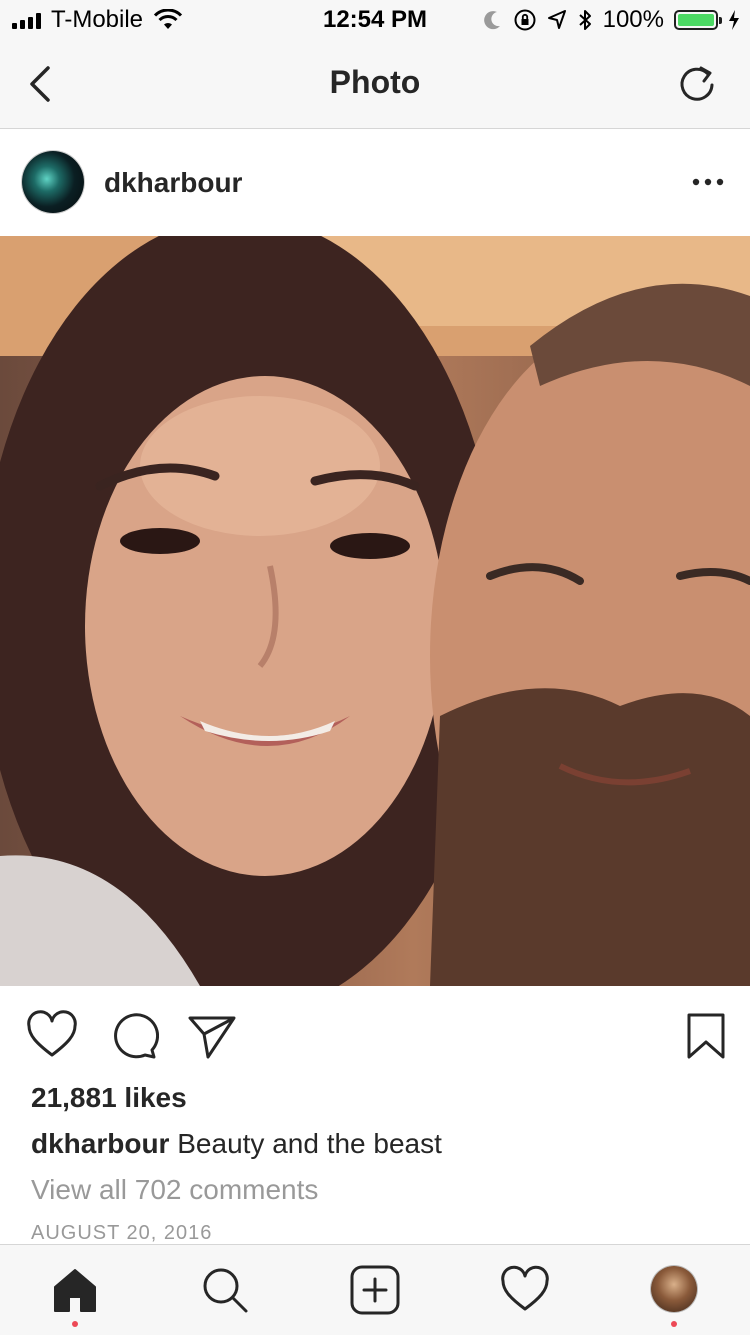 Image resolution: width=750 pixels, height=1335 pixels. Describe the element at coordinates (75, 1290) in the screenshot. I see `home-icon` at that location.